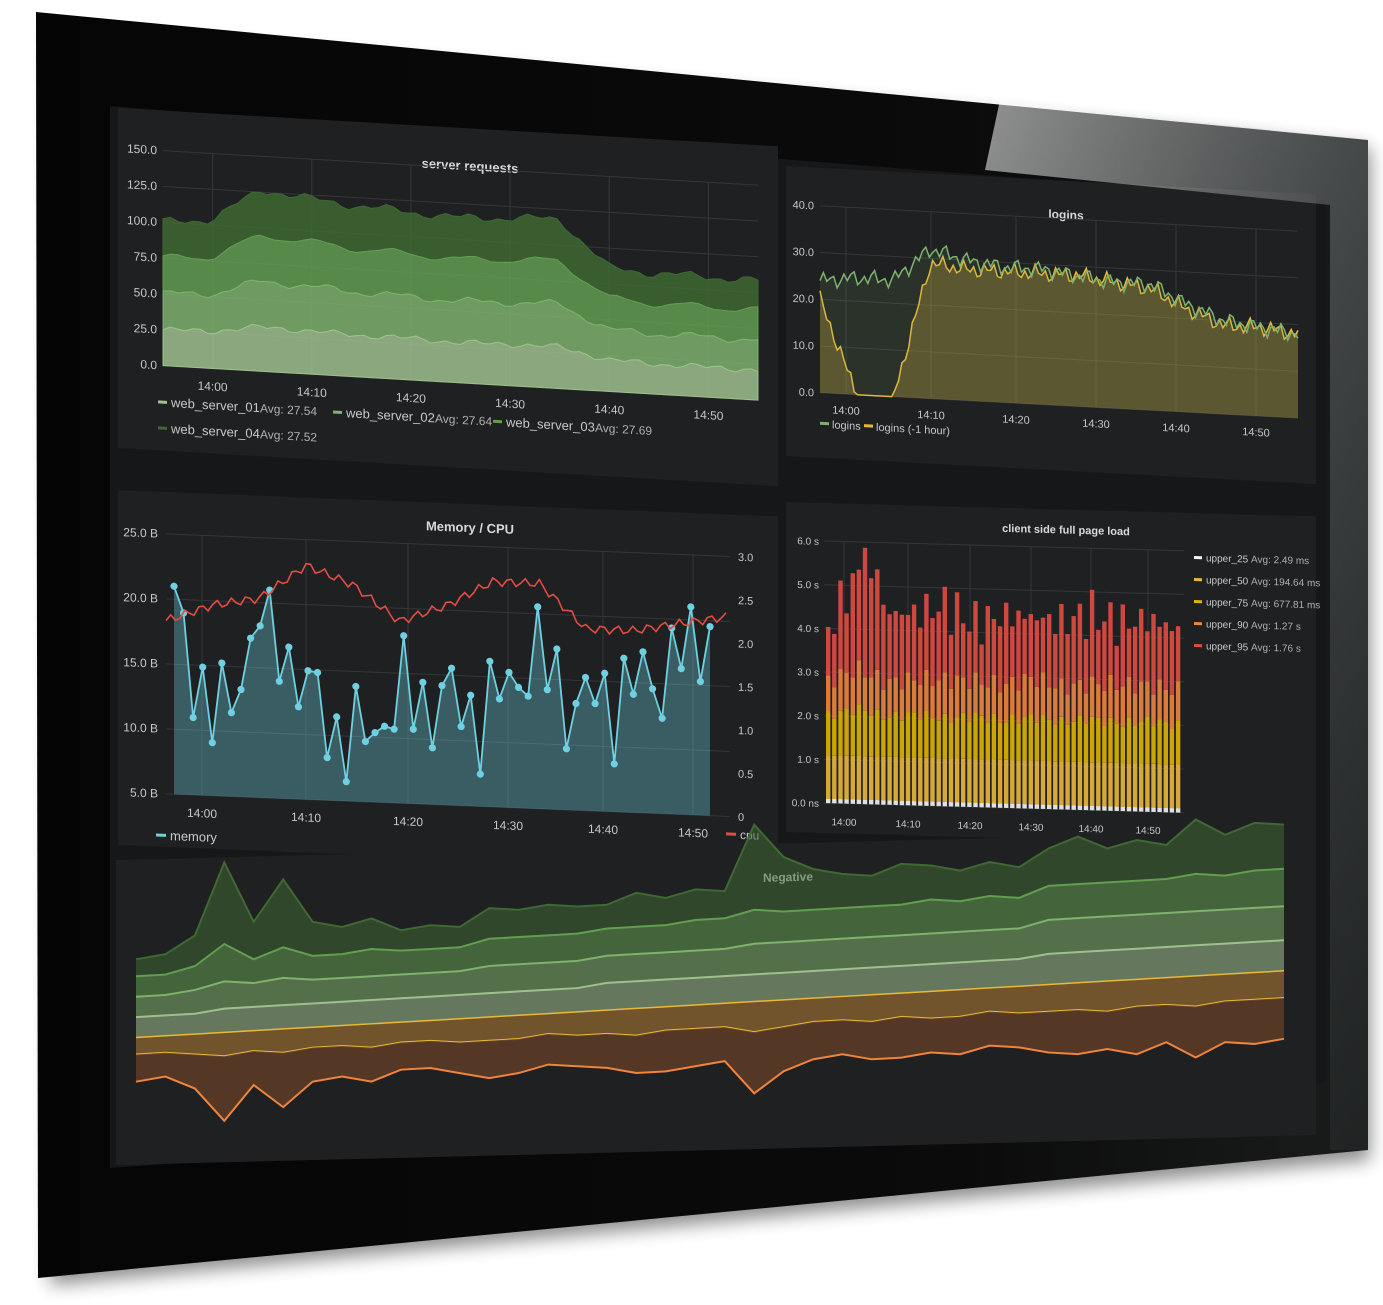  What do you see at coordinates (803, 299) in the screenshot?
I see `y-tick-label: 20.0` at bounding box center [803, 299].